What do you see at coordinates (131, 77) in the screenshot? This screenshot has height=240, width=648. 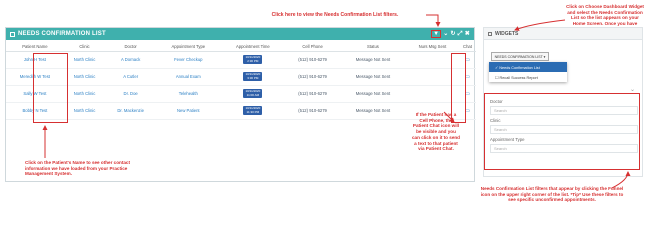 I see `doctor-cell: A Cutler` at bounding box center [131, 77].